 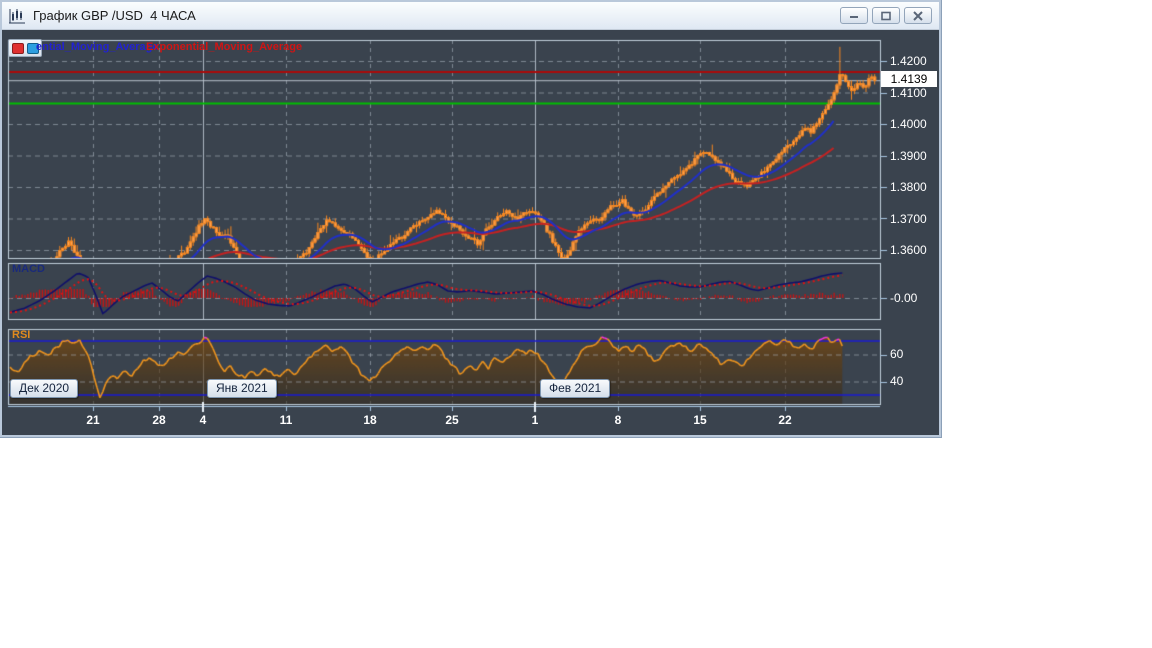 I want to click on x-axis-label: 11, so click(x=286, y=420).